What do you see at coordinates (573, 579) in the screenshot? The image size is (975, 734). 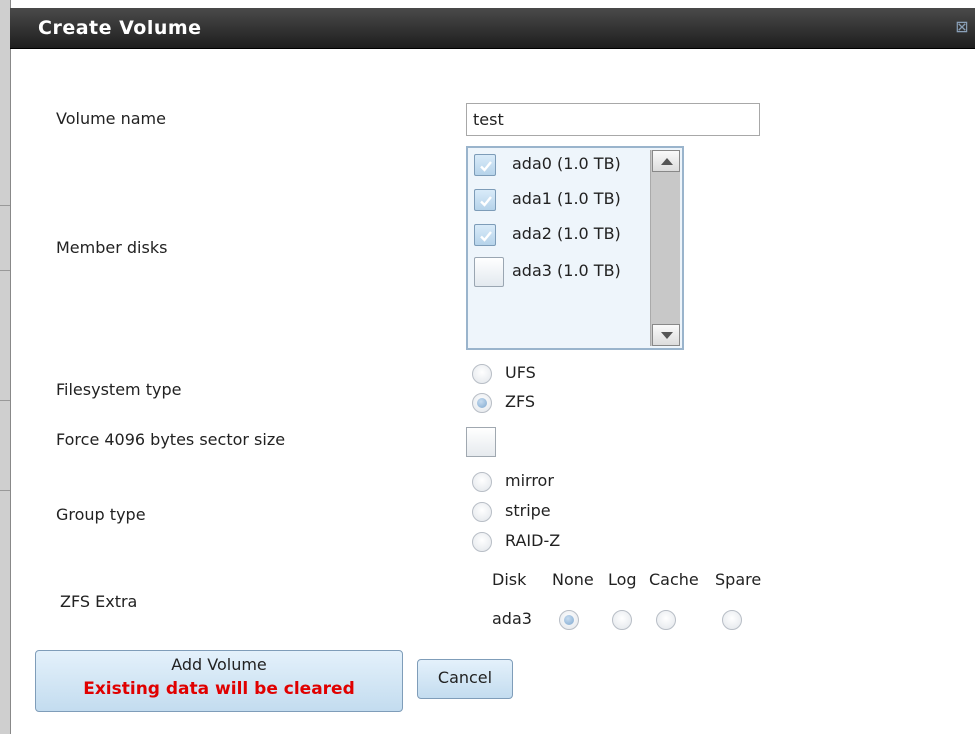 I see `zfs-extra-header-none: None` at bounding box center [573, 579].